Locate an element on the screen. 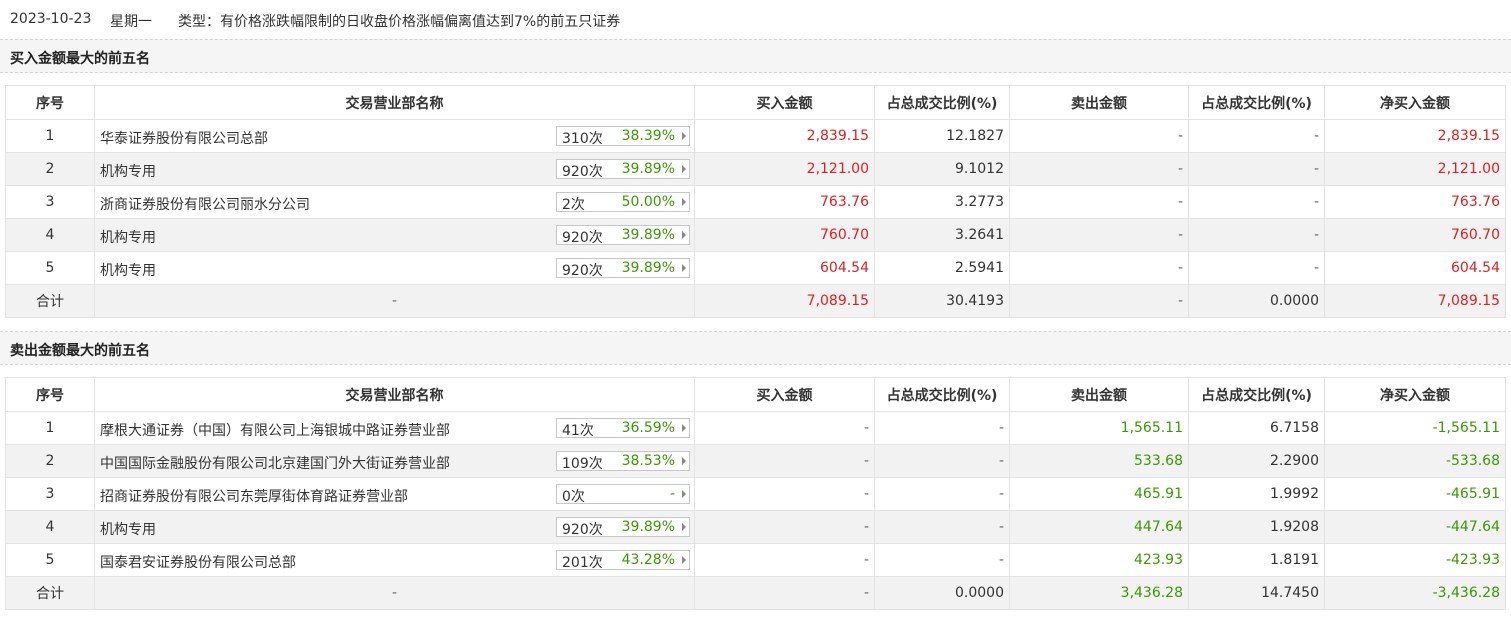 This screenshot has height=617, width=1511. branch-cell: 国泰君安证券股份有限公司总部 201次 43.28% is located at coordinates (394, 560).